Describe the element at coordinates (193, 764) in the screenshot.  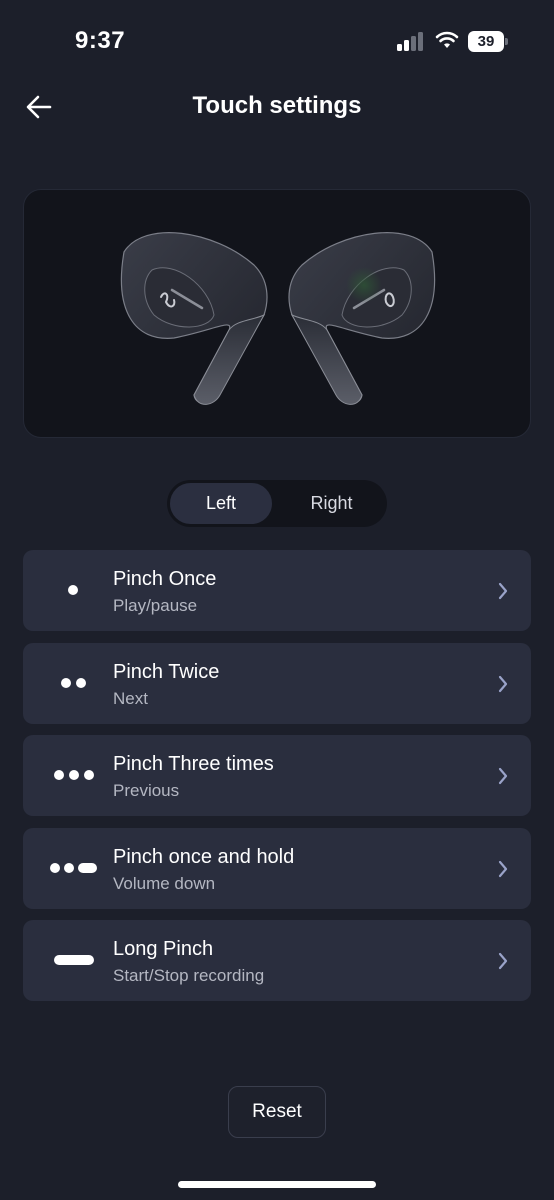
I see `gesture-title: Pinch Three times` at that location.